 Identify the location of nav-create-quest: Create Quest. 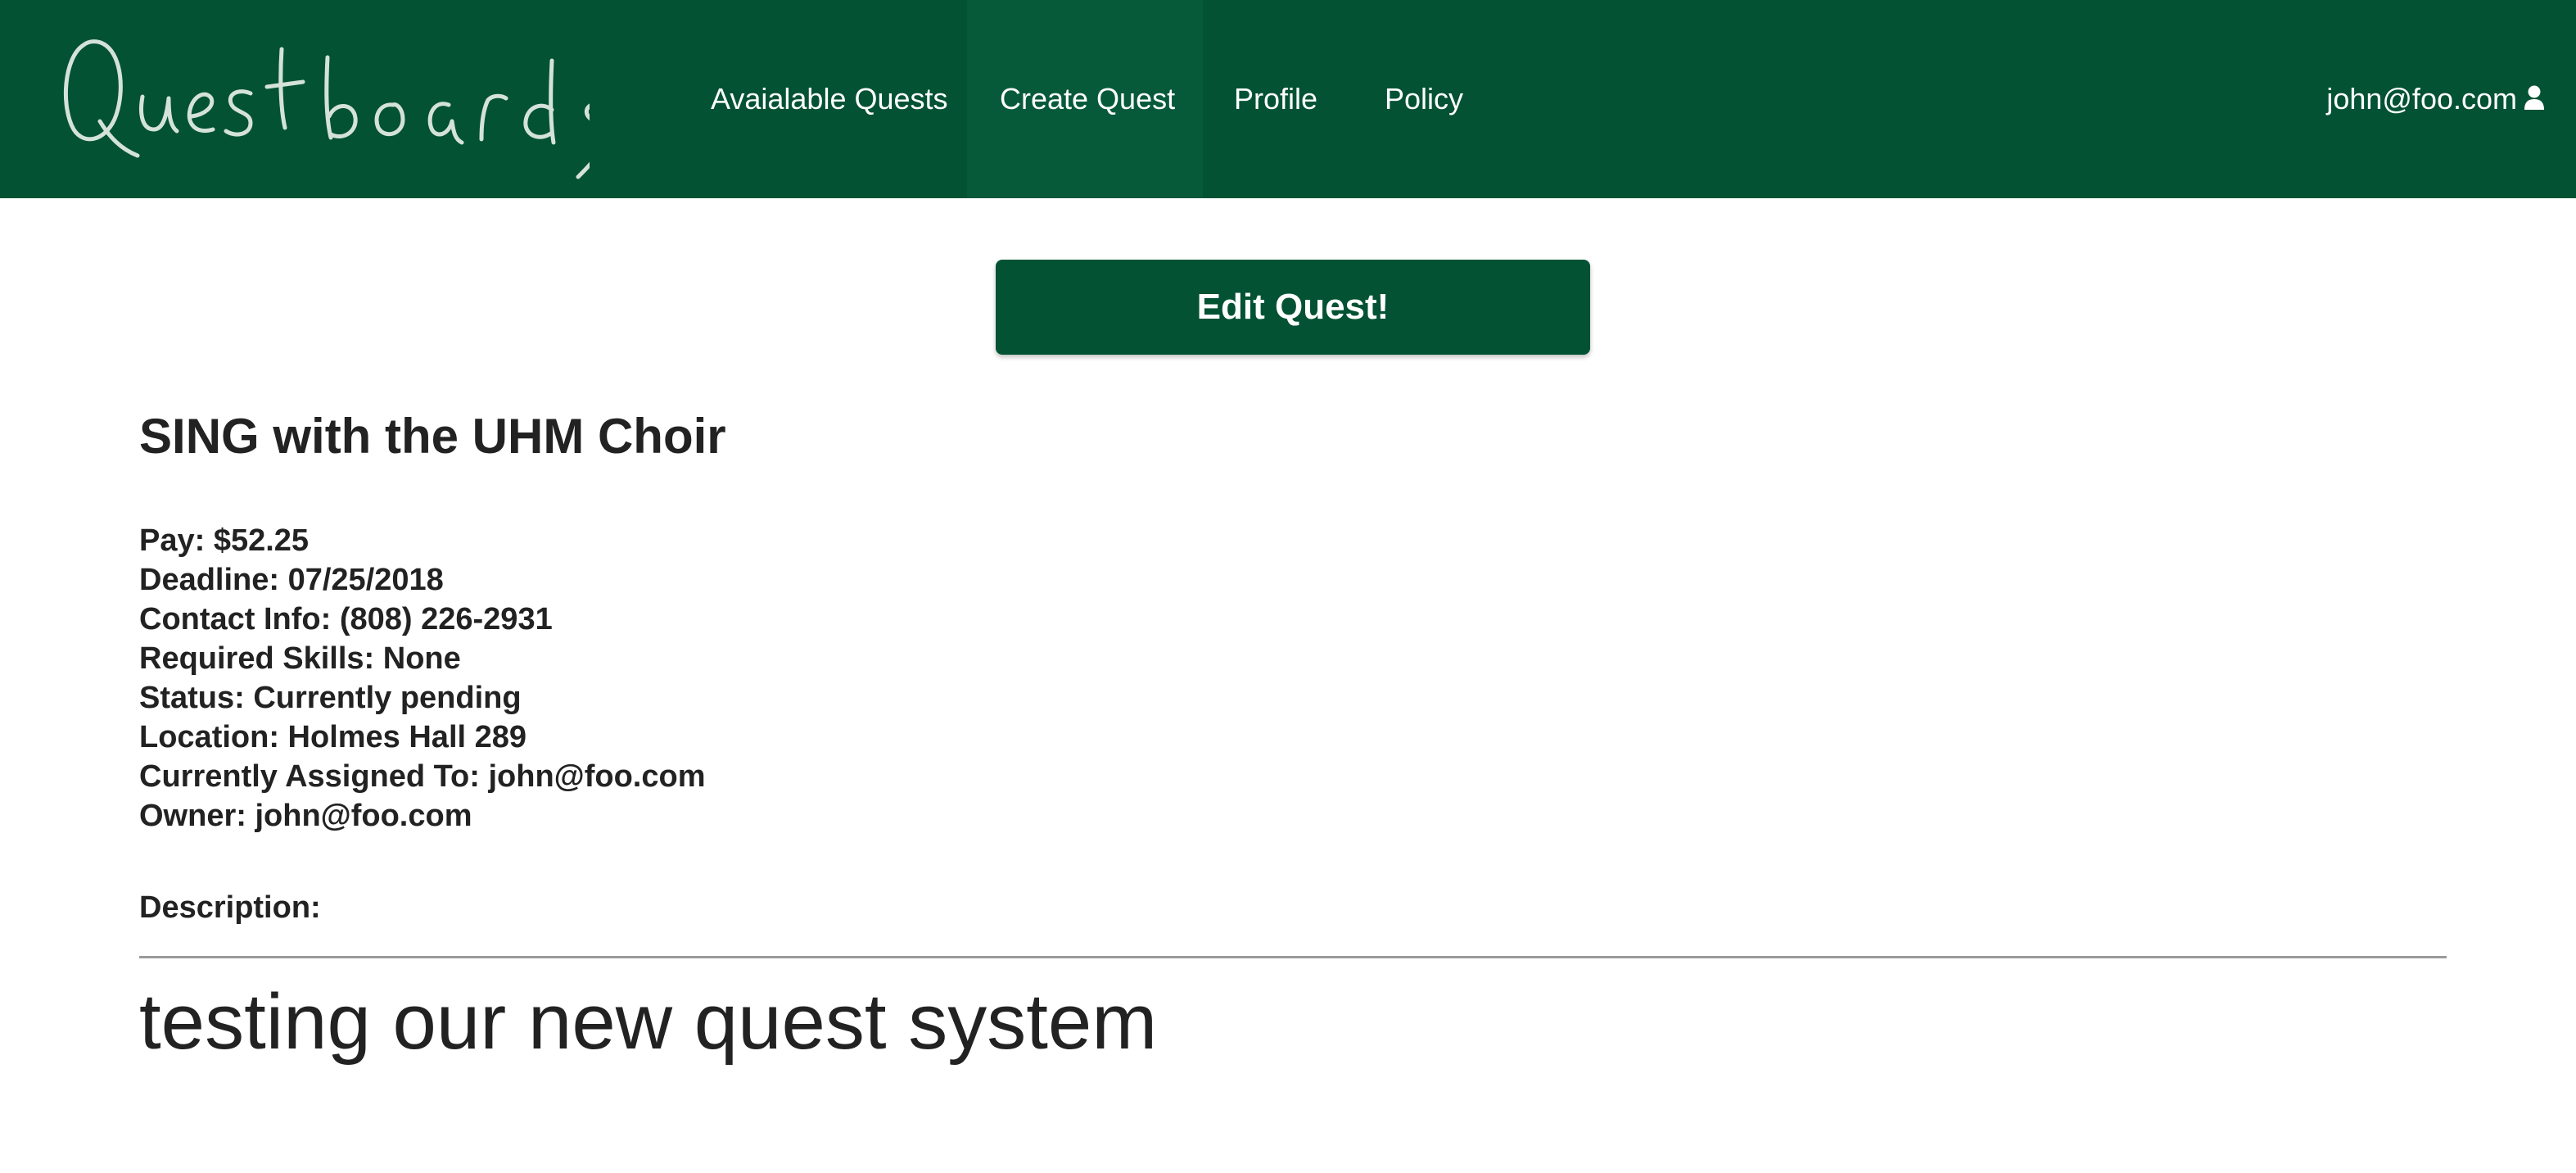
(1085, 99).